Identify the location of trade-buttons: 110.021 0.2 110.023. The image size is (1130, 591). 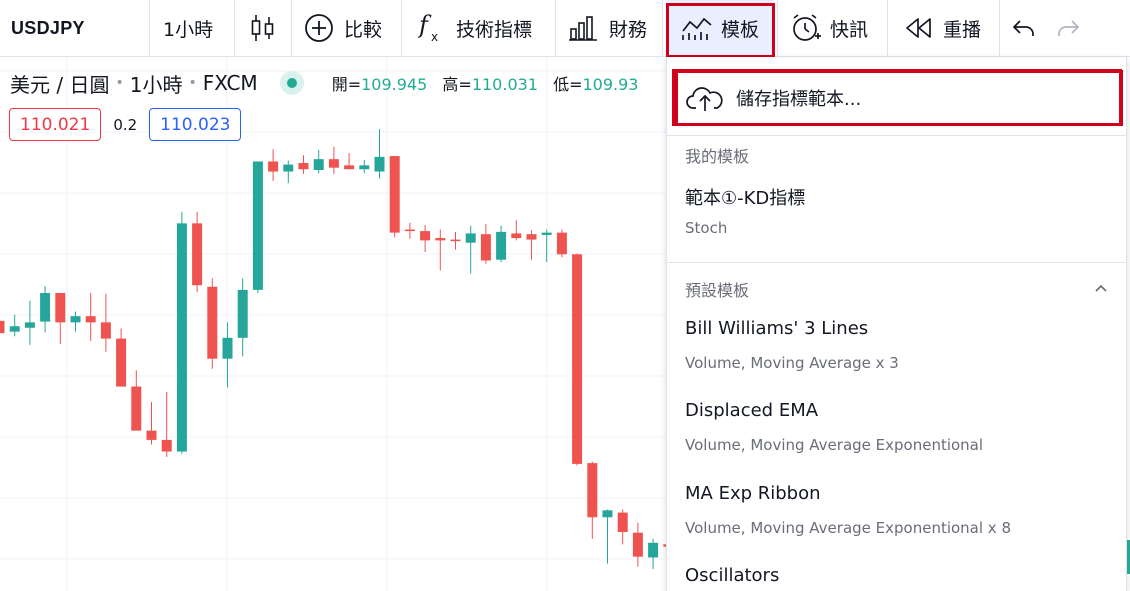
(125, 124).